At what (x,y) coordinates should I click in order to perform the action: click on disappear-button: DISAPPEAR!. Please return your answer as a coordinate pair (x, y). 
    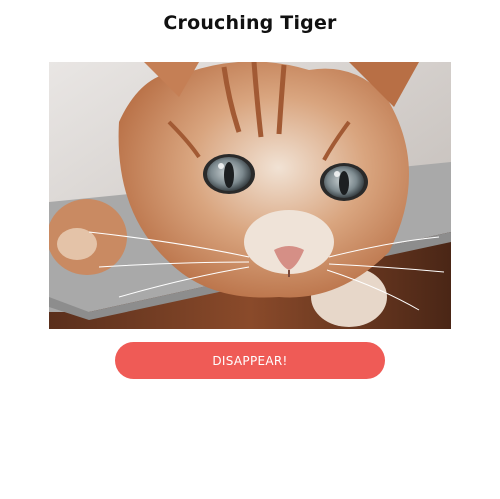
    Looking at the image, I should click on (250, 360).